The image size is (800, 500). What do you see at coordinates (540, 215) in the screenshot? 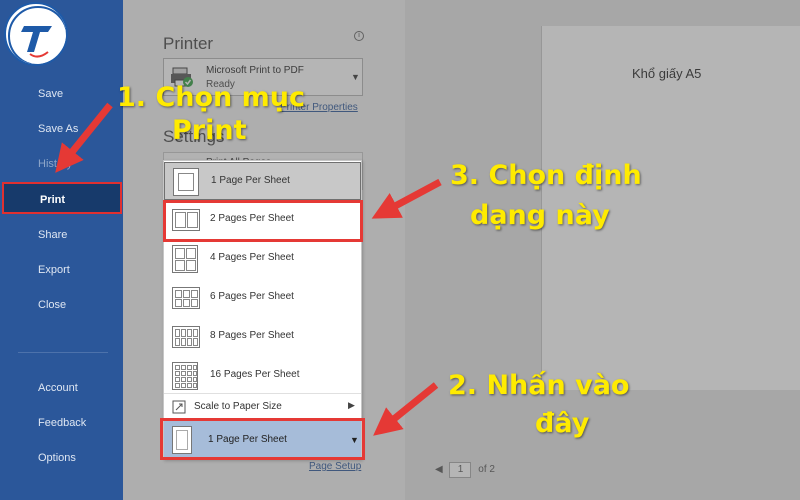
I see `step3-text-line2: dạng này` at bounding box center [540, 215].